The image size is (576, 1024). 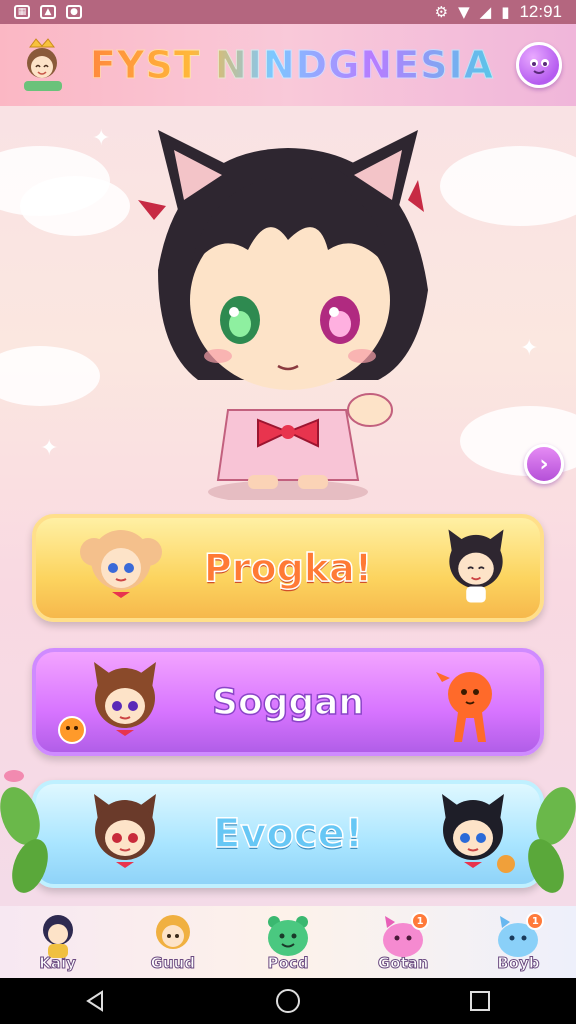 I want to click on next-character-button: ›, so click(x=544, y=464).